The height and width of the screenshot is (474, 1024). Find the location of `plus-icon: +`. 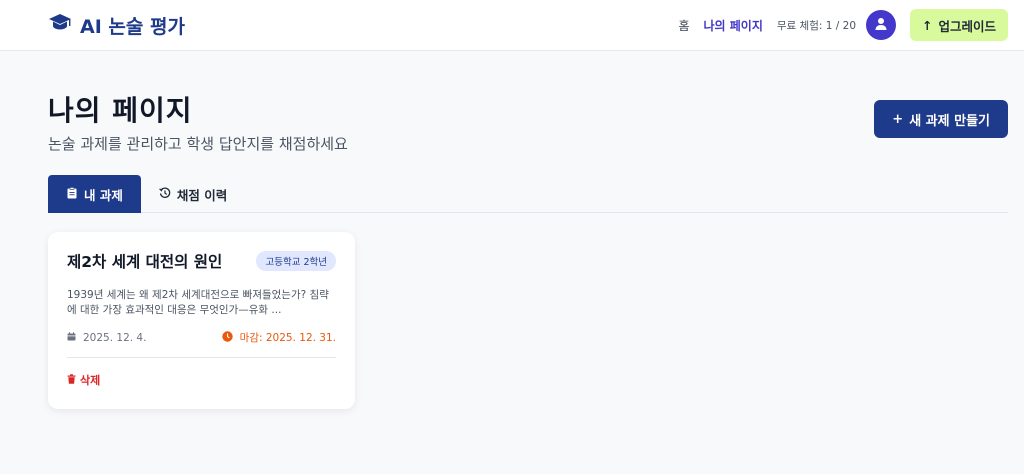

plus-icon: + is located at coordinates (898, 119).